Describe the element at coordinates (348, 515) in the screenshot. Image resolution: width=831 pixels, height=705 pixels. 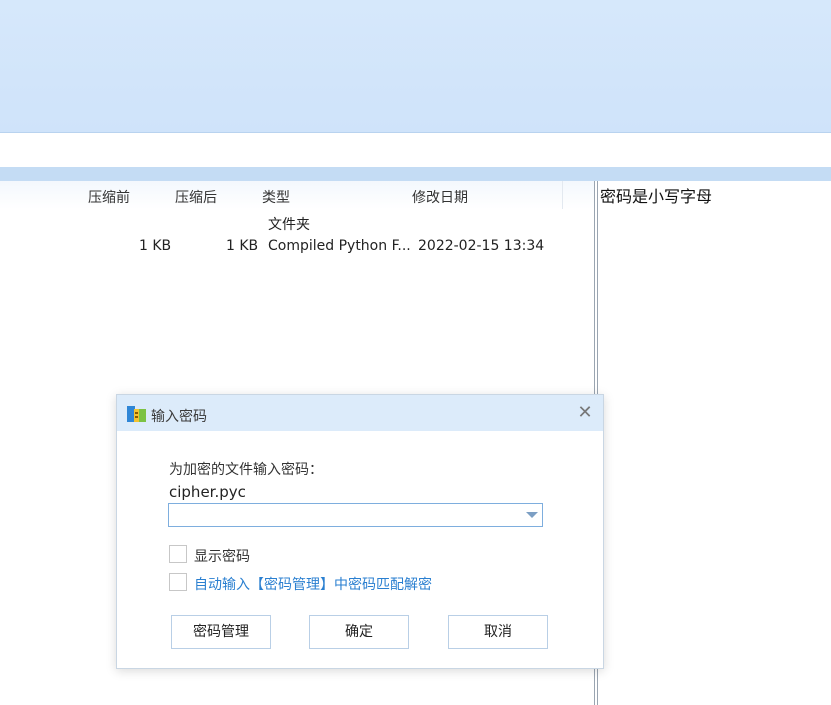
I see `password-input` at that location.